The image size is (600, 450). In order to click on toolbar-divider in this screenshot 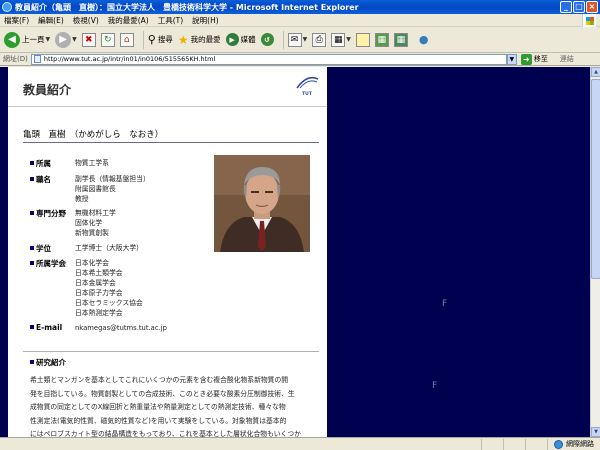, I will do `click(143, 39)`.